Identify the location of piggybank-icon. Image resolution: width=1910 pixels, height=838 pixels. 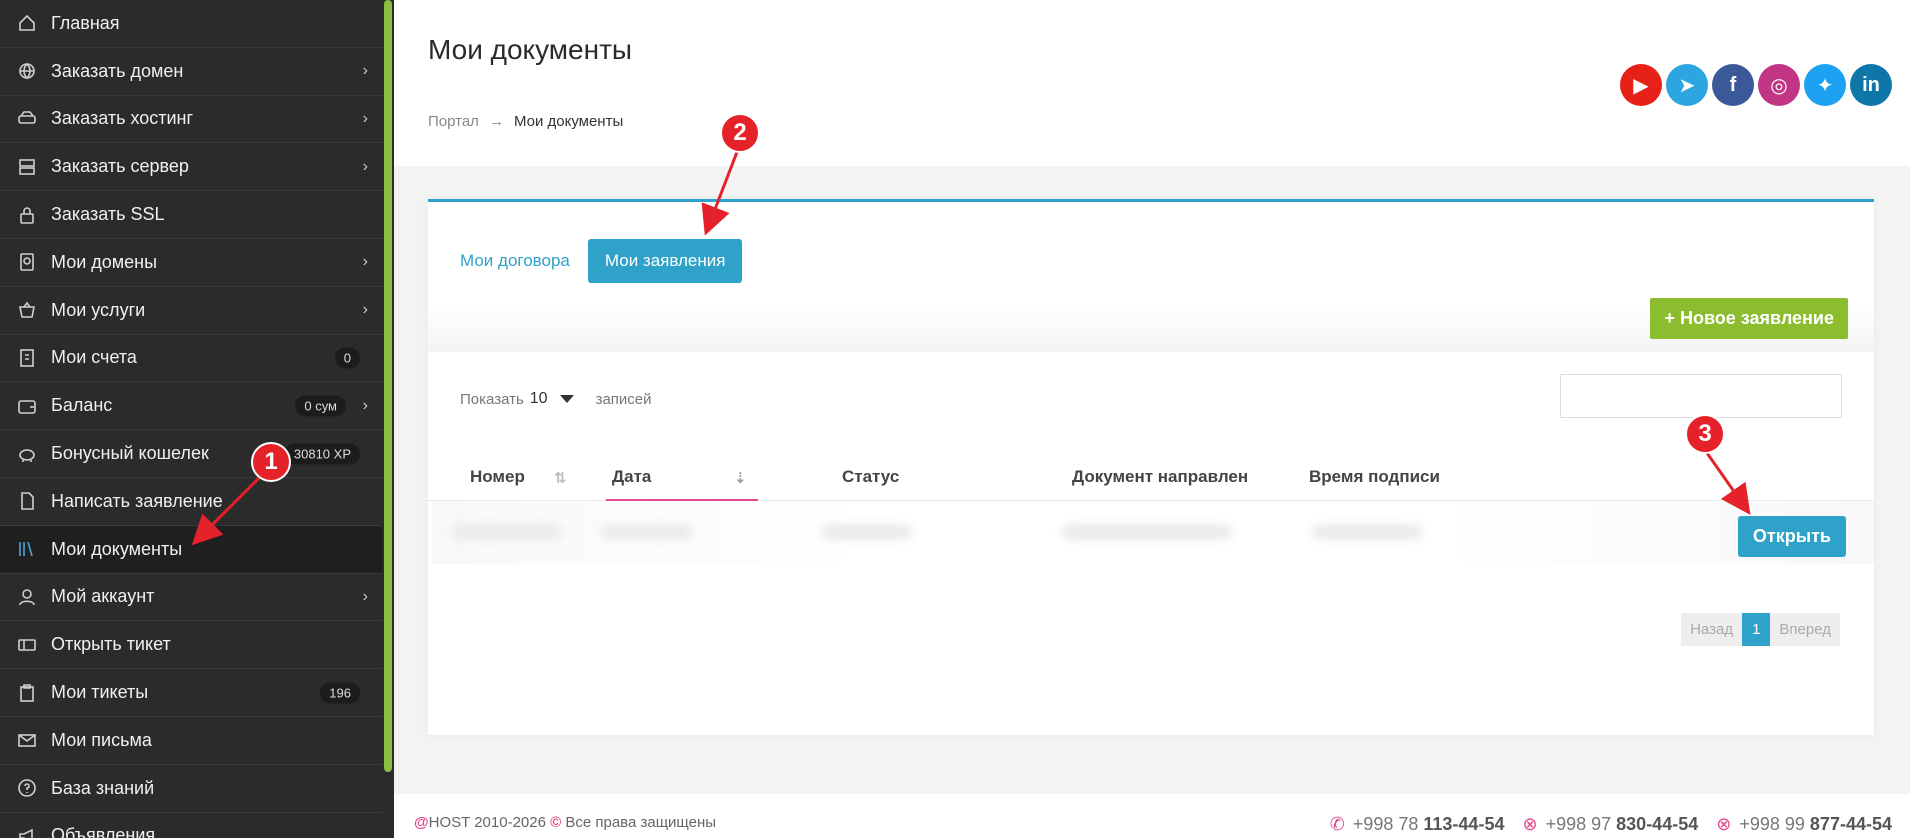
(27, 454).